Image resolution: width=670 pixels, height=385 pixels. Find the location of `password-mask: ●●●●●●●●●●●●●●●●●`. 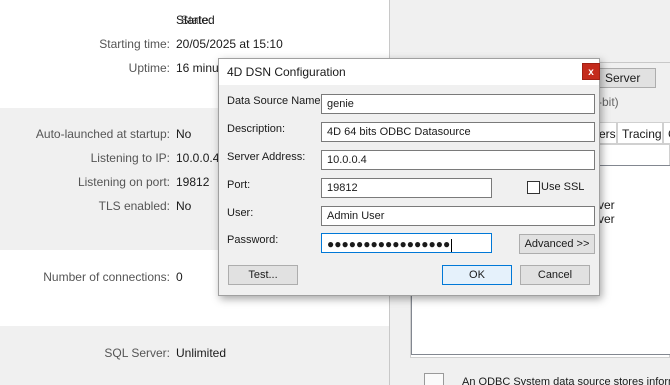

password-mask: ●●●●●●●●●●●●●●●●● is located at coordinates (389, 244).